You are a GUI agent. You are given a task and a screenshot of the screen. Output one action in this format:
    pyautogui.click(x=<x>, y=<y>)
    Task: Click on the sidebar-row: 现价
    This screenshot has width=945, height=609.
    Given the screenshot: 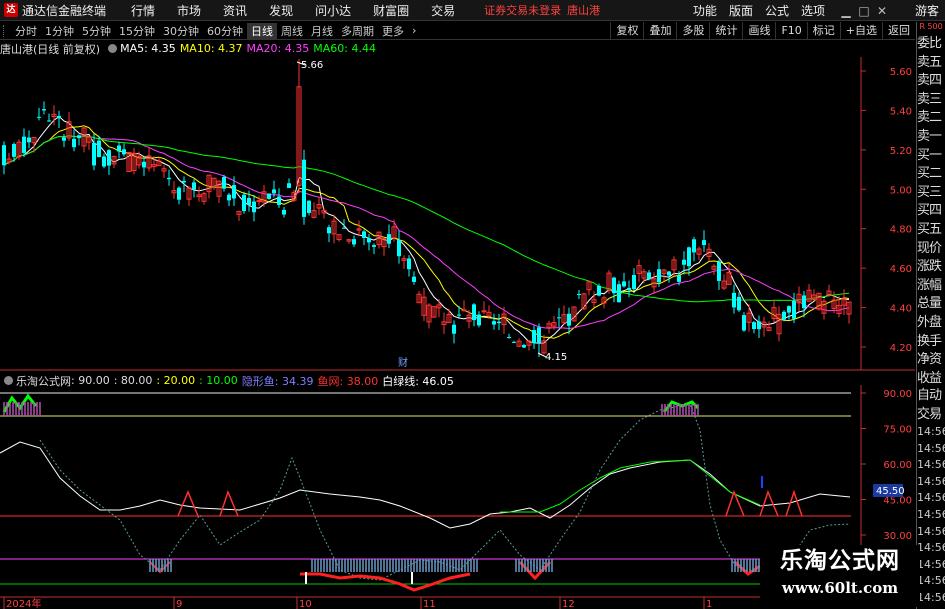 What is the action you would take?
    pyautogui.click(x=931, y=249)
    